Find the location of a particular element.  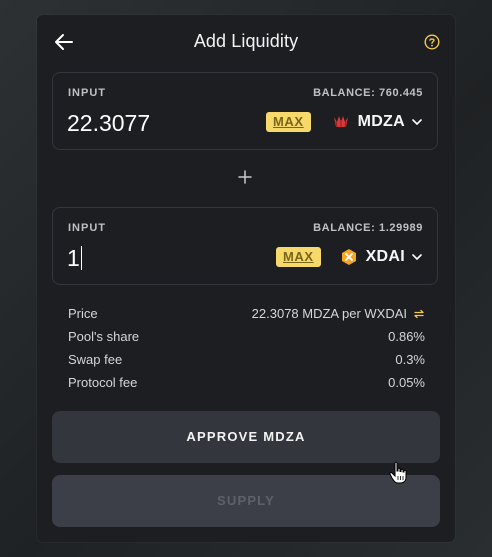

plus-icon is located at coordinates (245, 177).